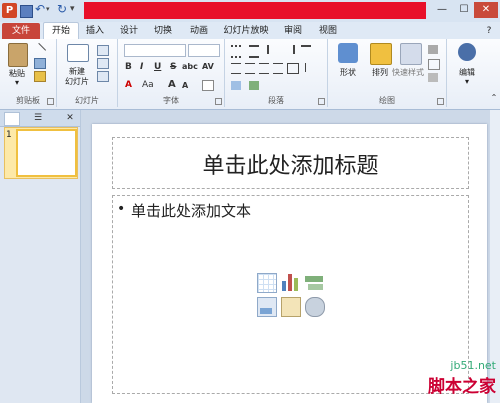 This screenshot has width=500, height=403. I want to click on layout-icon, so click(103, 50).